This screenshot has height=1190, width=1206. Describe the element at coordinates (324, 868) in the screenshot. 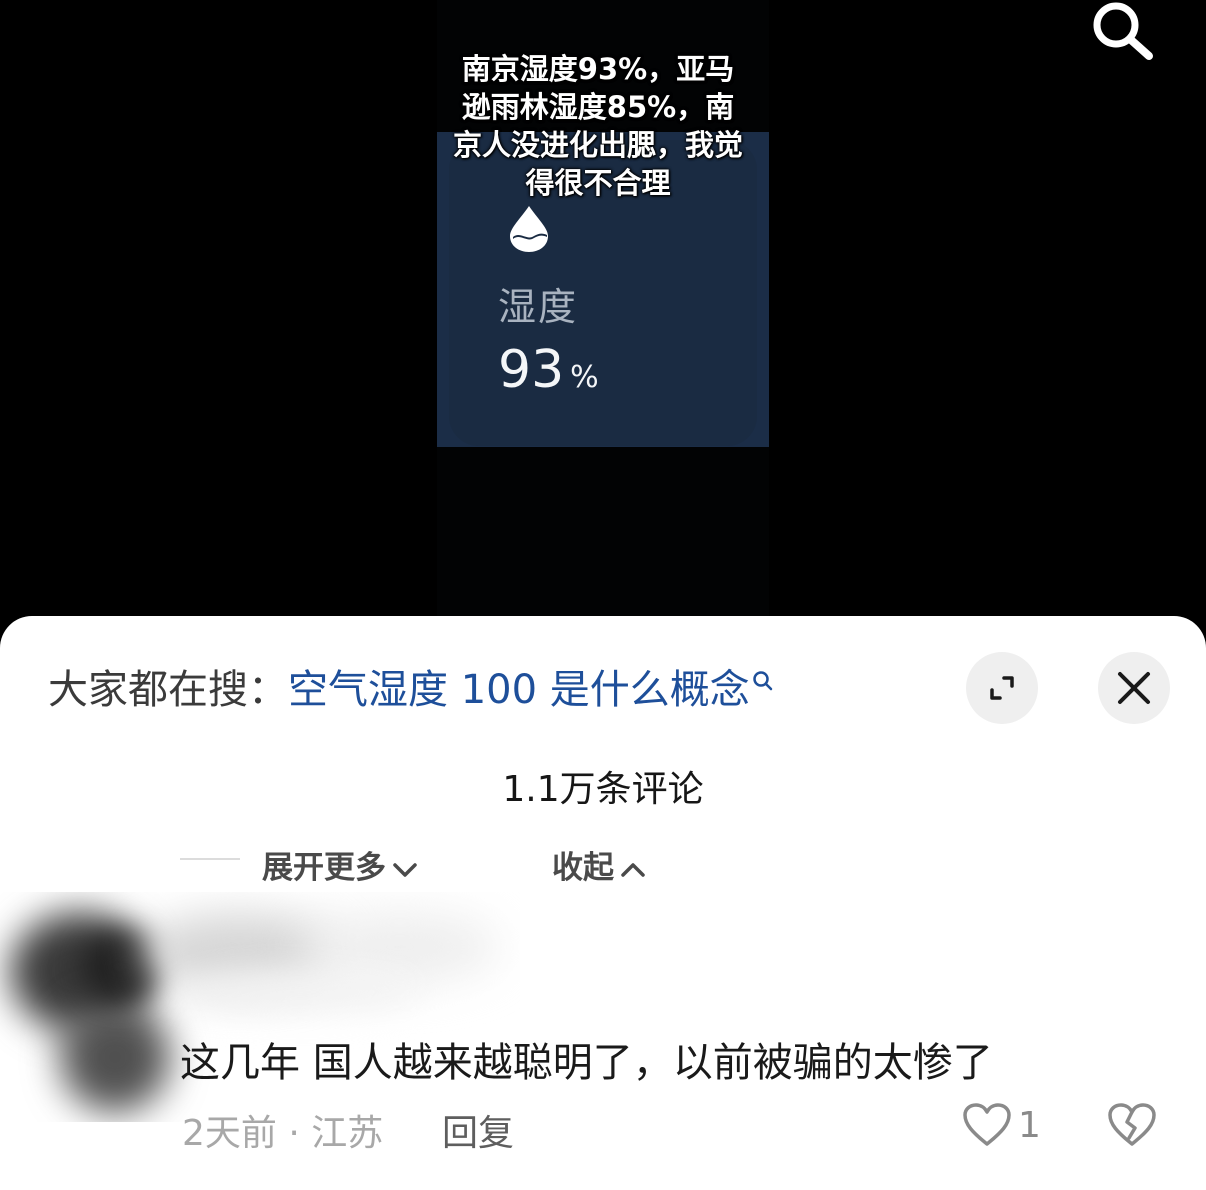

I see `expand-more-label: 展开更多` at that location.